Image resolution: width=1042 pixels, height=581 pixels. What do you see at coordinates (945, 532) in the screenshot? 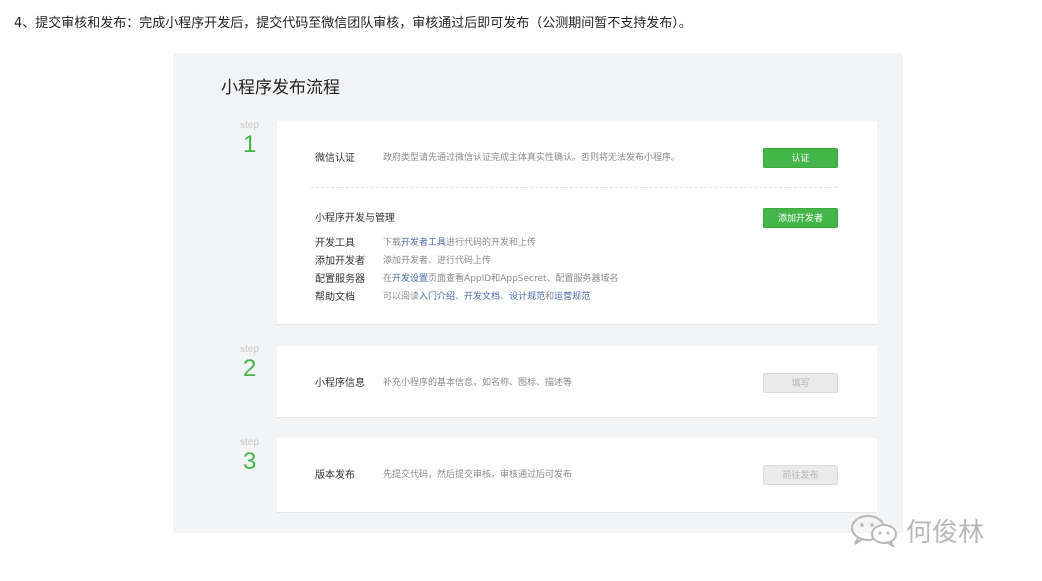
I see `watermark-text: 何俊林` at bounding box center [945, 532].